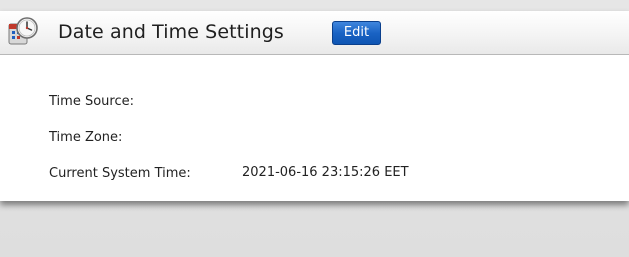  I want to click on time-zone-label: Time Zone:, so click(86, 137).